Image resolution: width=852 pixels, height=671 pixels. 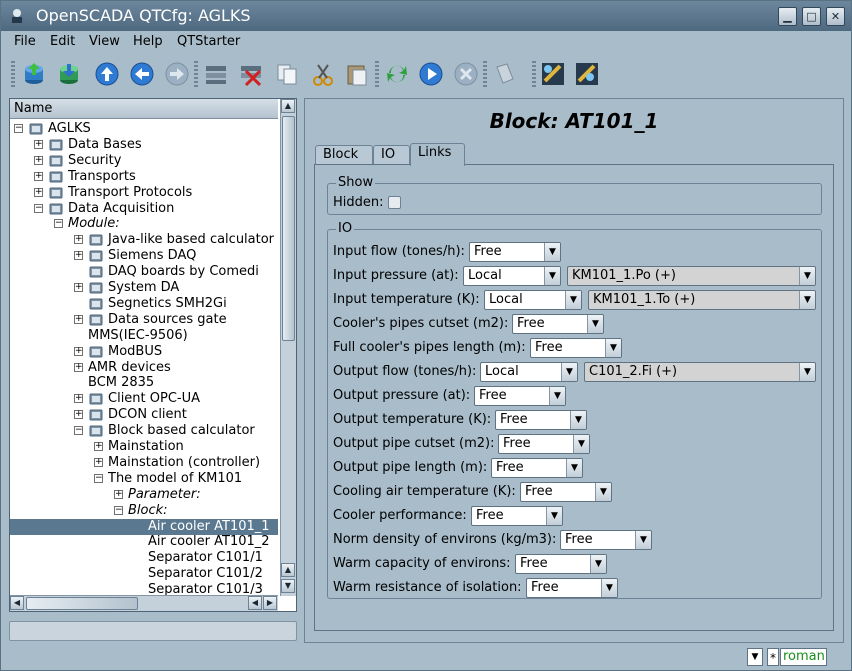 What do you see at coordinates (288, 228) in the screenshot?
I see `scroll-thumb` at bounding box center [288, 228].